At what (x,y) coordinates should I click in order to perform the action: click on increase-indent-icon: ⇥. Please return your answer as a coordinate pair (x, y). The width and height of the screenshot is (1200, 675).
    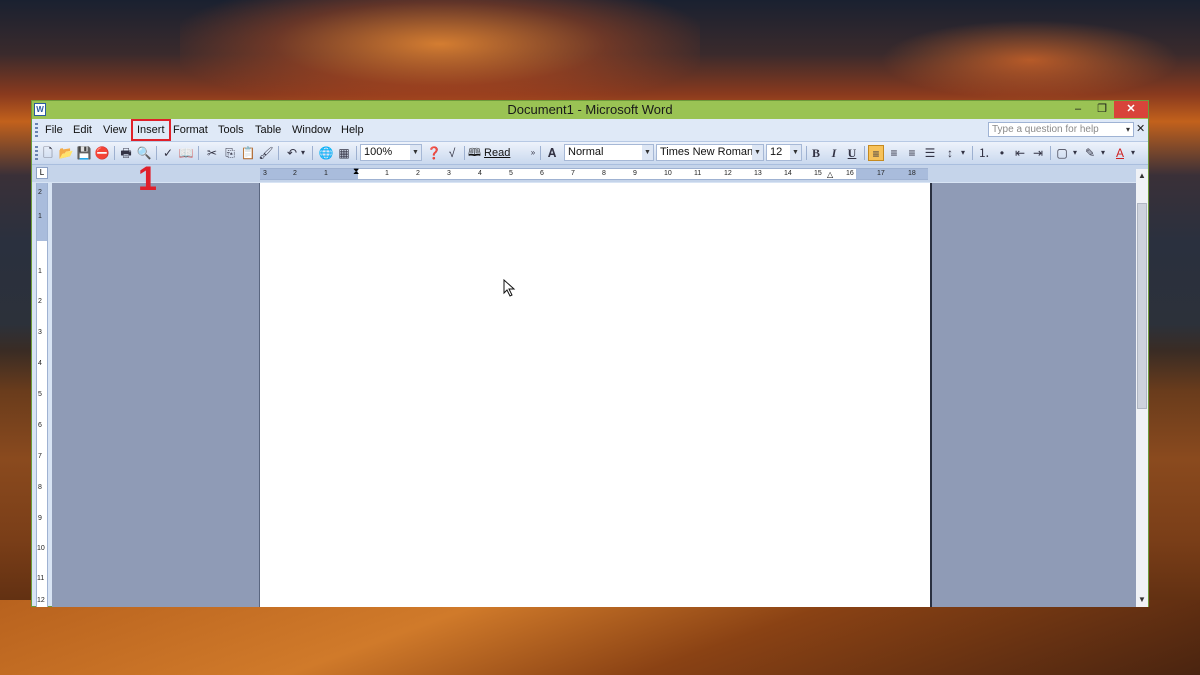
    Looking at the image, I should click on (1038, 153).